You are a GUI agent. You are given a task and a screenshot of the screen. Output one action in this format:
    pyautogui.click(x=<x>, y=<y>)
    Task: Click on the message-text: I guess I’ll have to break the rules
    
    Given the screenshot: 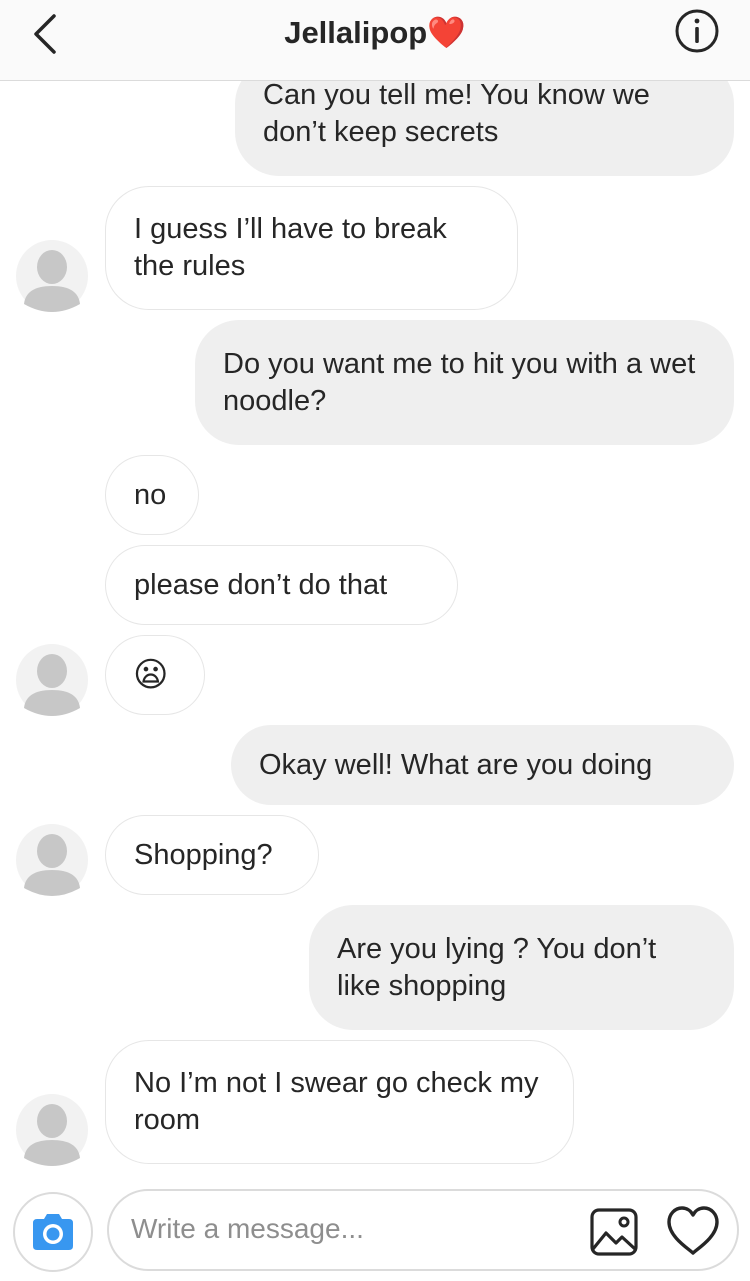 What is the action you would take?
    pyautogui.click(x=290, y=247)
    